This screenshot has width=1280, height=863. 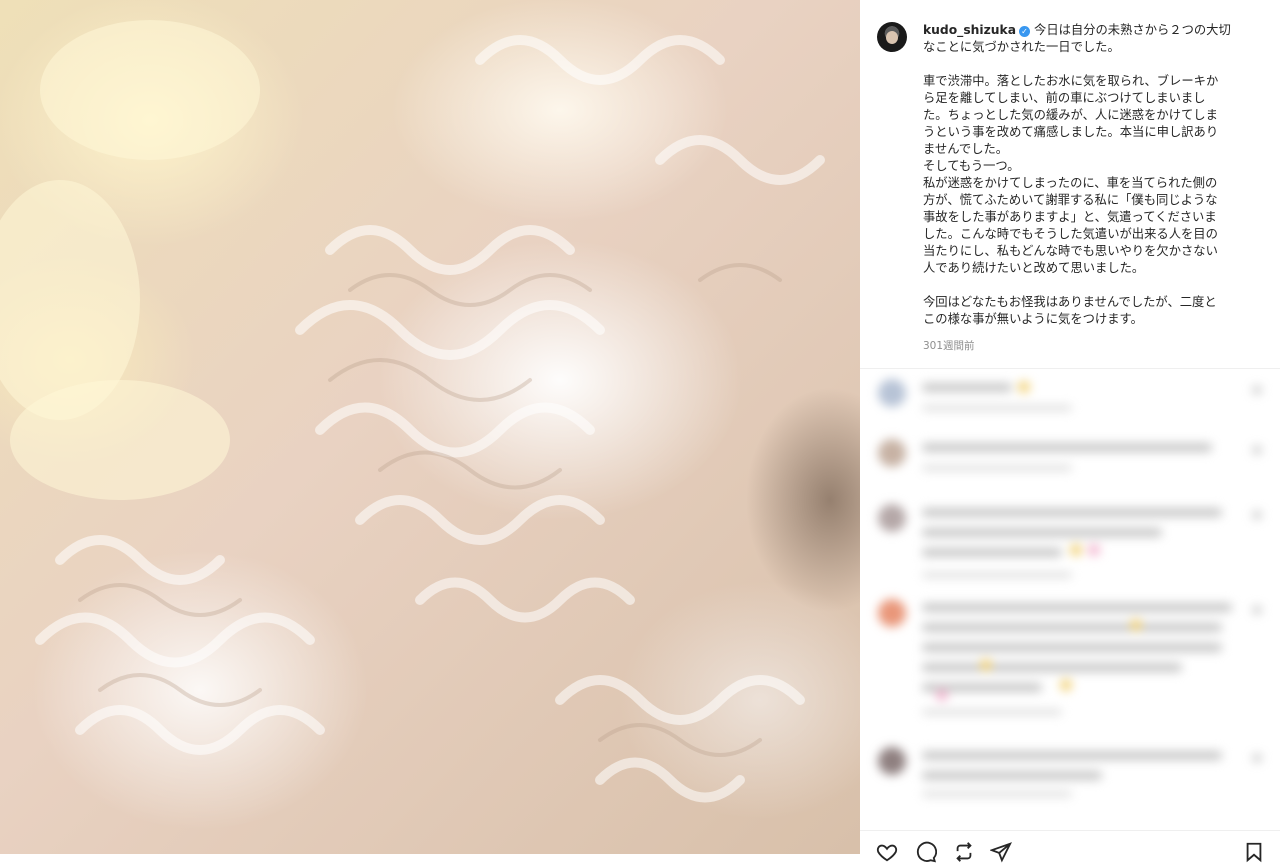 I want to click on caption-line: ませんでした。, so click(x=966, y=149).